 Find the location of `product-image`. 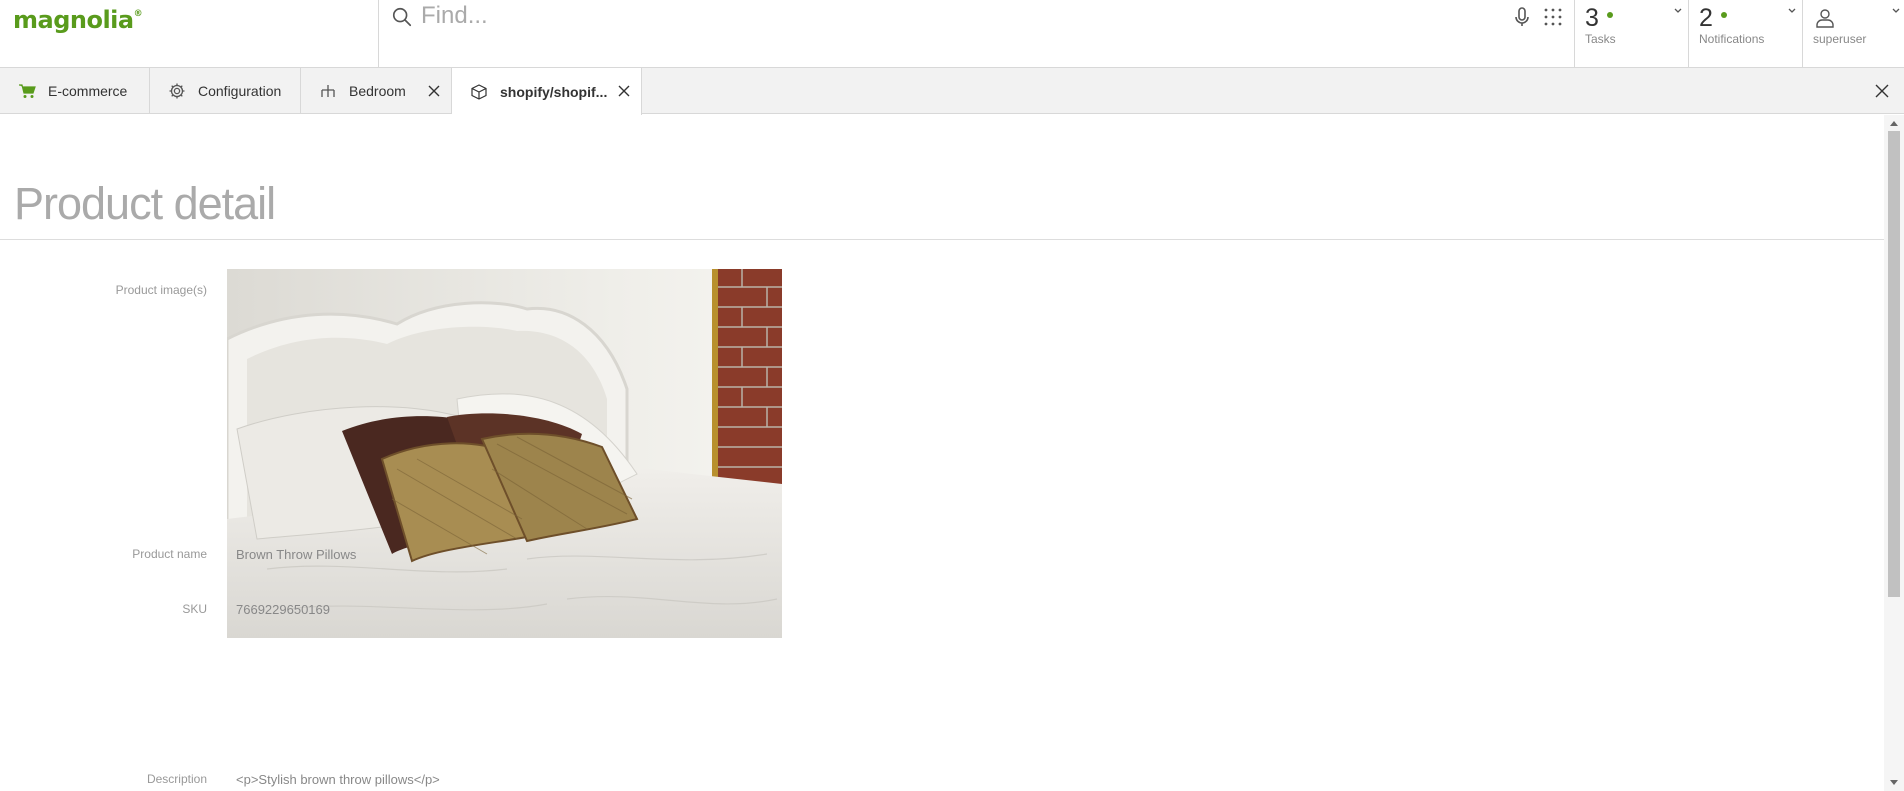

product-image is located at coordinates (504, 453).